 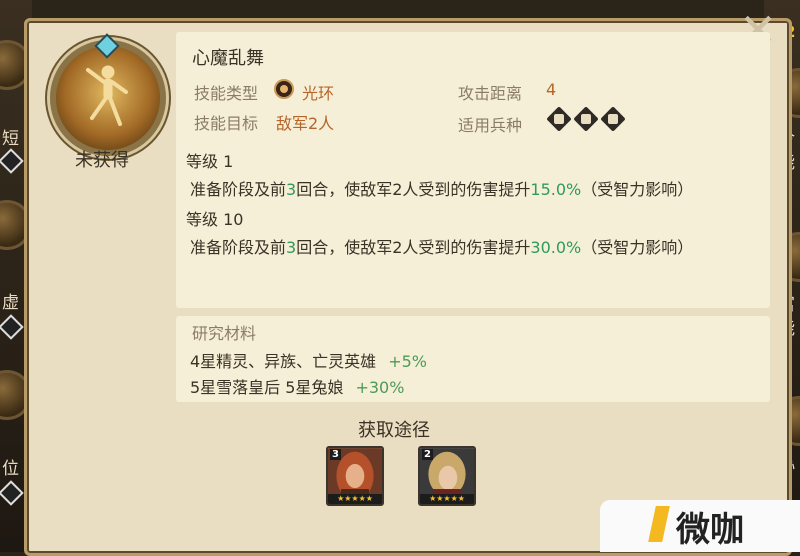 I want to click on skill-target-label: 技能目标, so click(x=226, y=123).